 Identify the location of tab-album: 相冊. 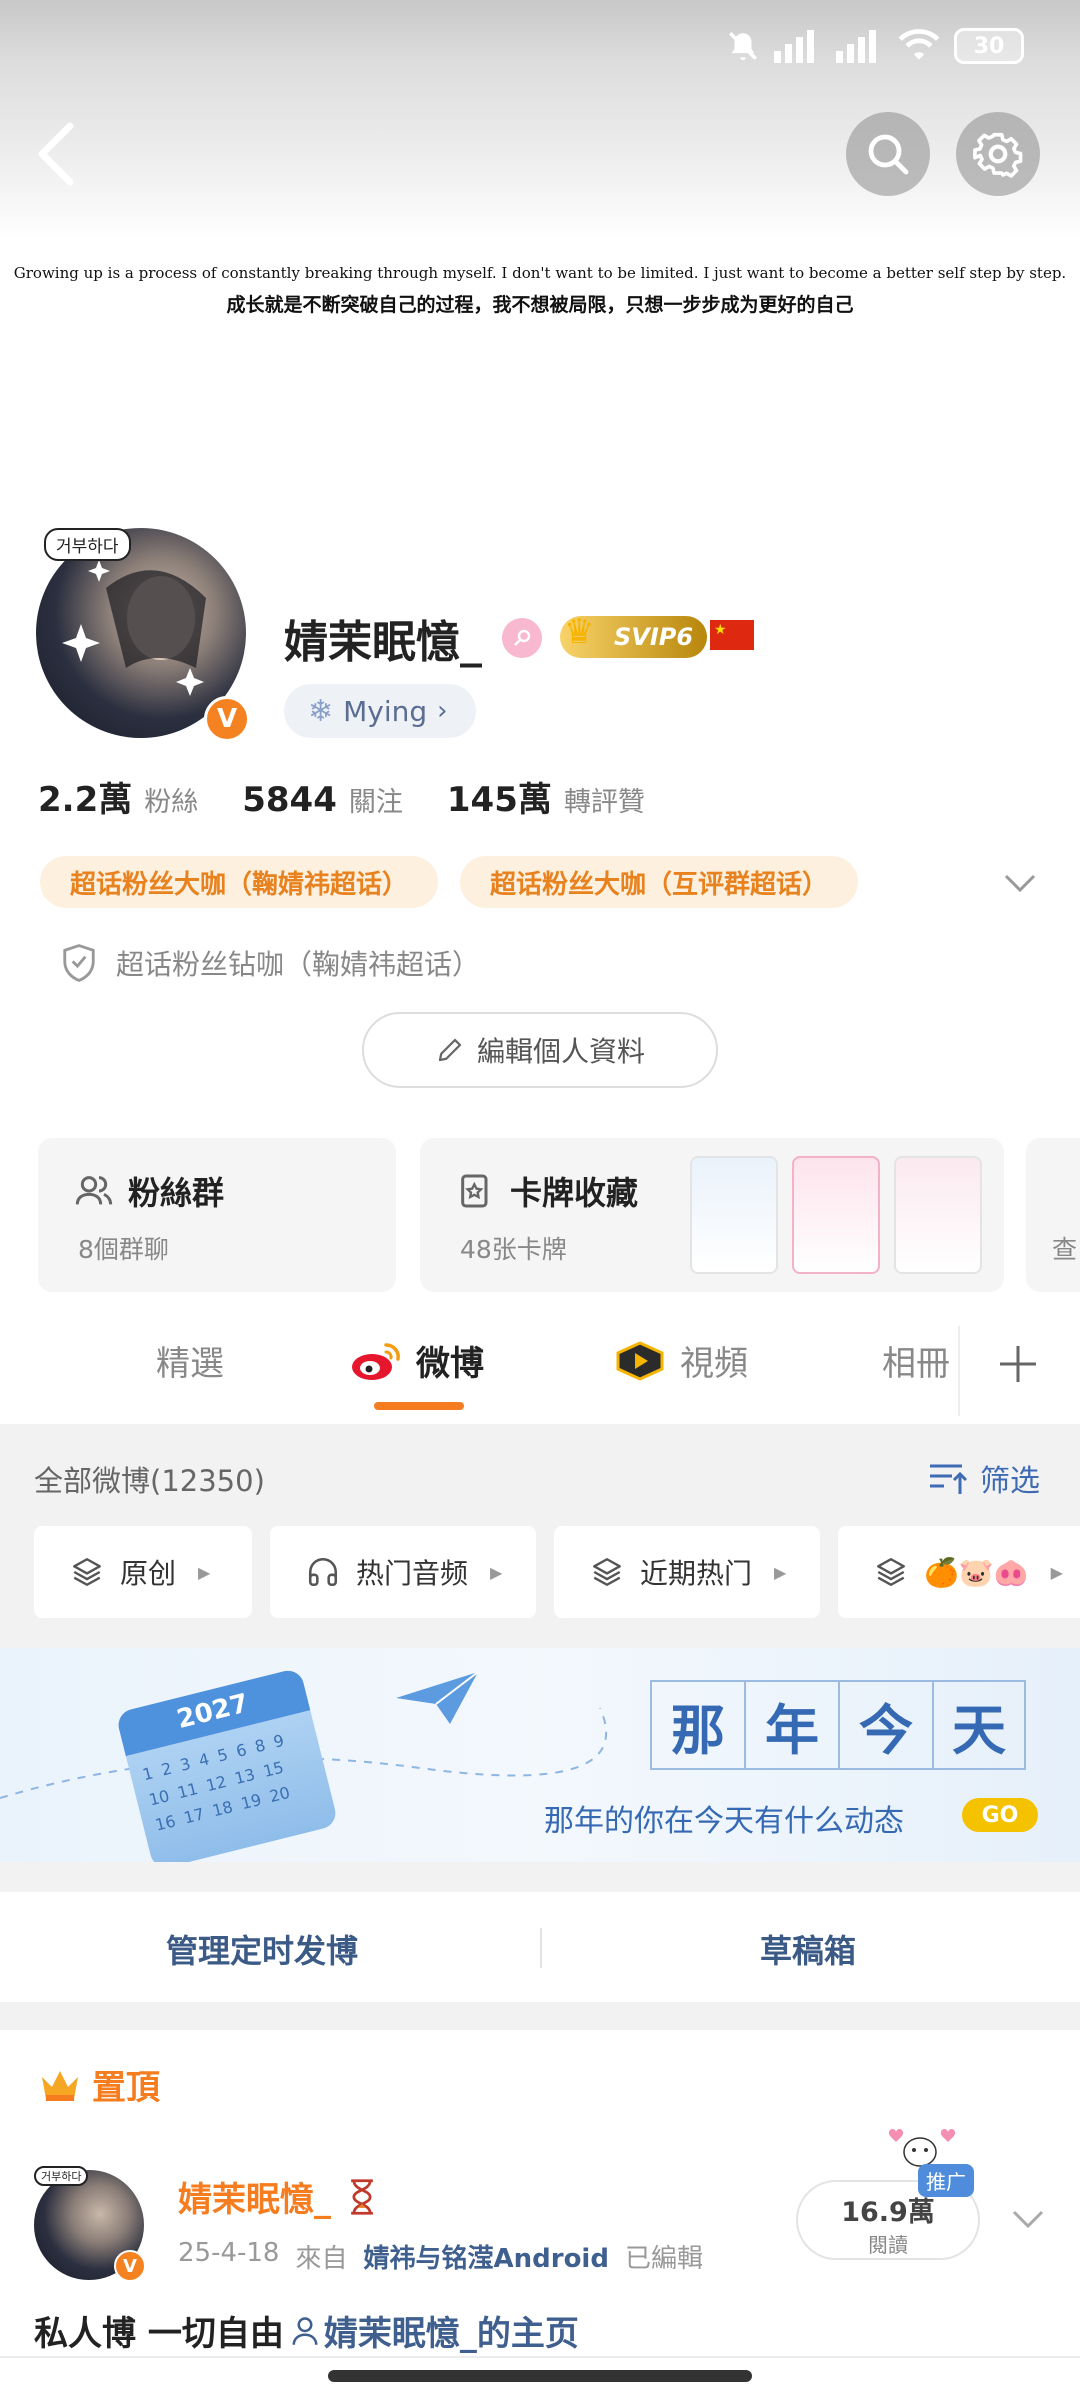
(916, 1360).